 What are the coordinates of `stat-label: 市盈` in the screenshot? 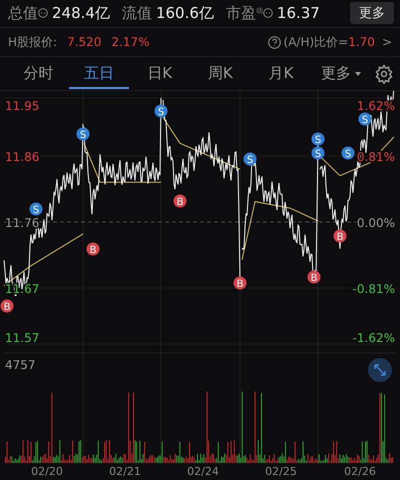 It's located at (241, 13).